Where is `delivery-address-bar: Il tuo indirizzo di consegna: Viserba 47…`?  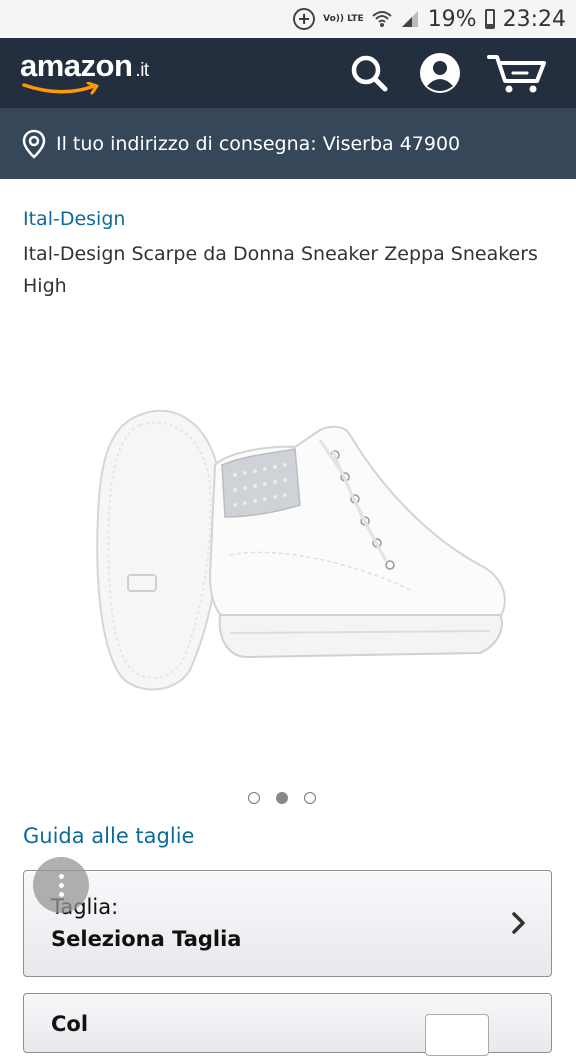 delivery-address-bar: Il tuo indirizzo di consegna: Viserba 47… is located at coordinates (288, 143).